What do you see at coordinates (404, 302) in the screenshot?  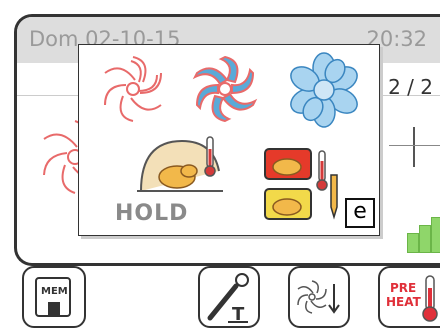 I see `preheat-label-2: HEAT` at bounding box center [404, 302].